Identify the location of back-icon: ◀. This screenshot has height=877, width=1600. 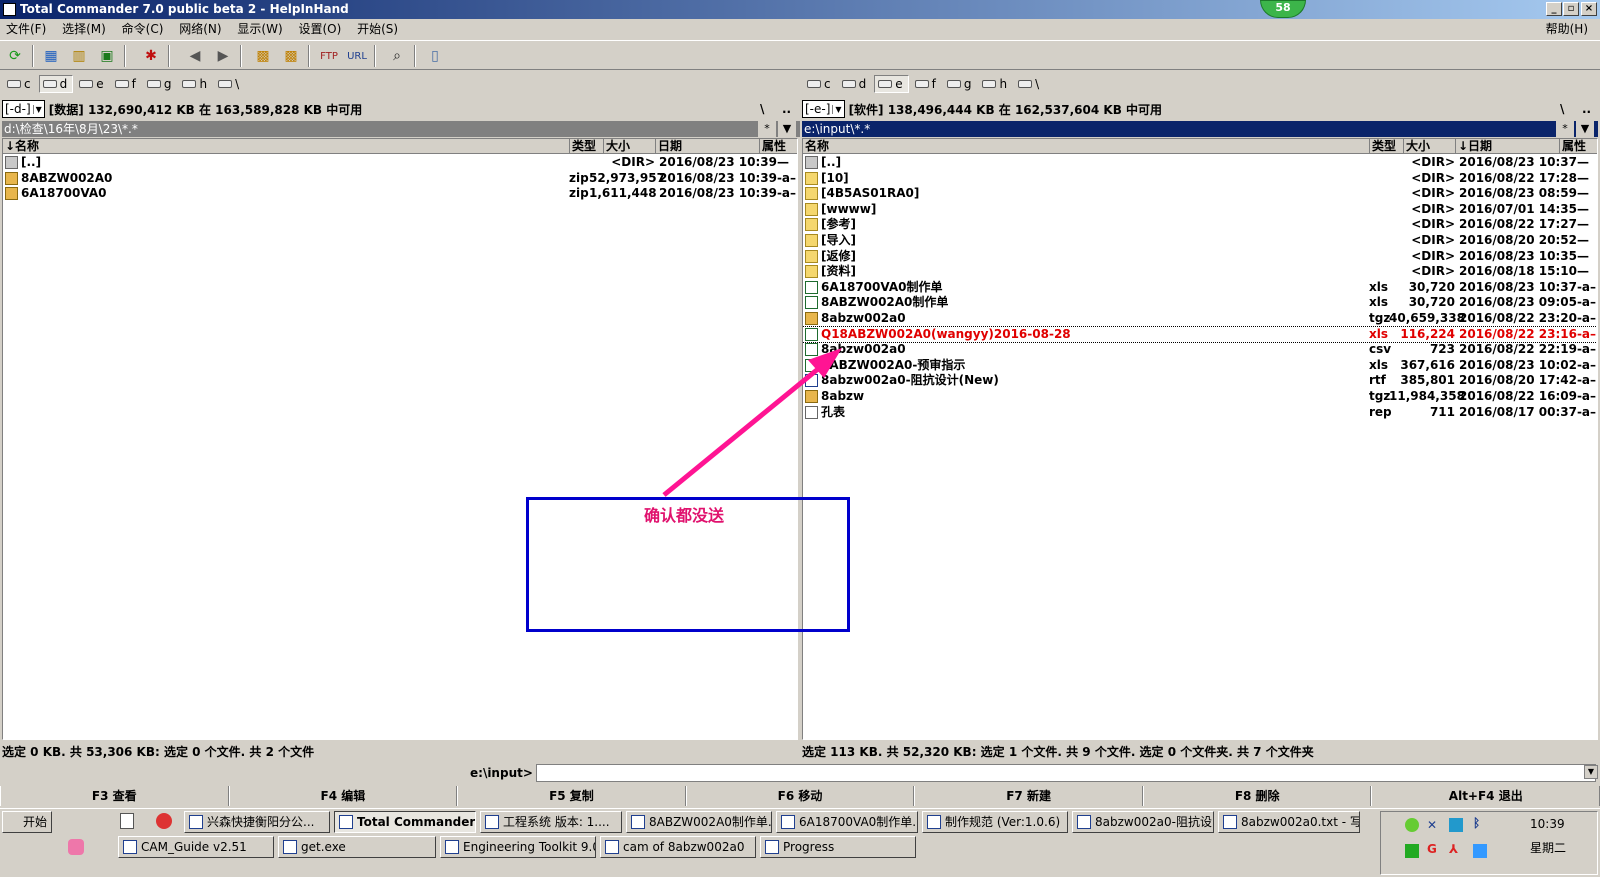
(195, 56).